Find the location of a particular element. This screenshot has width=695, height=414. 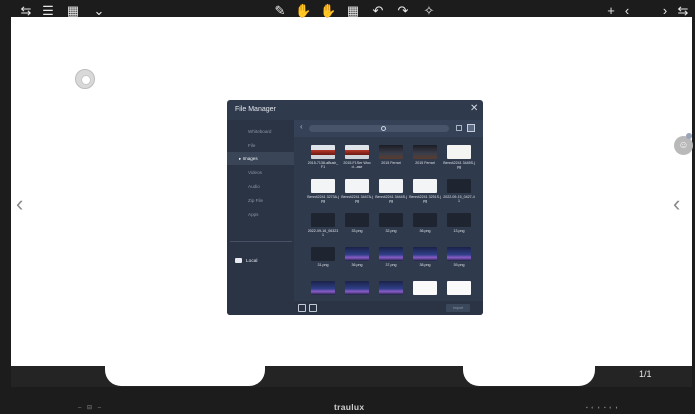

file-item: 2015-7138-aBush_F1 is located at coordinates (323, 162).